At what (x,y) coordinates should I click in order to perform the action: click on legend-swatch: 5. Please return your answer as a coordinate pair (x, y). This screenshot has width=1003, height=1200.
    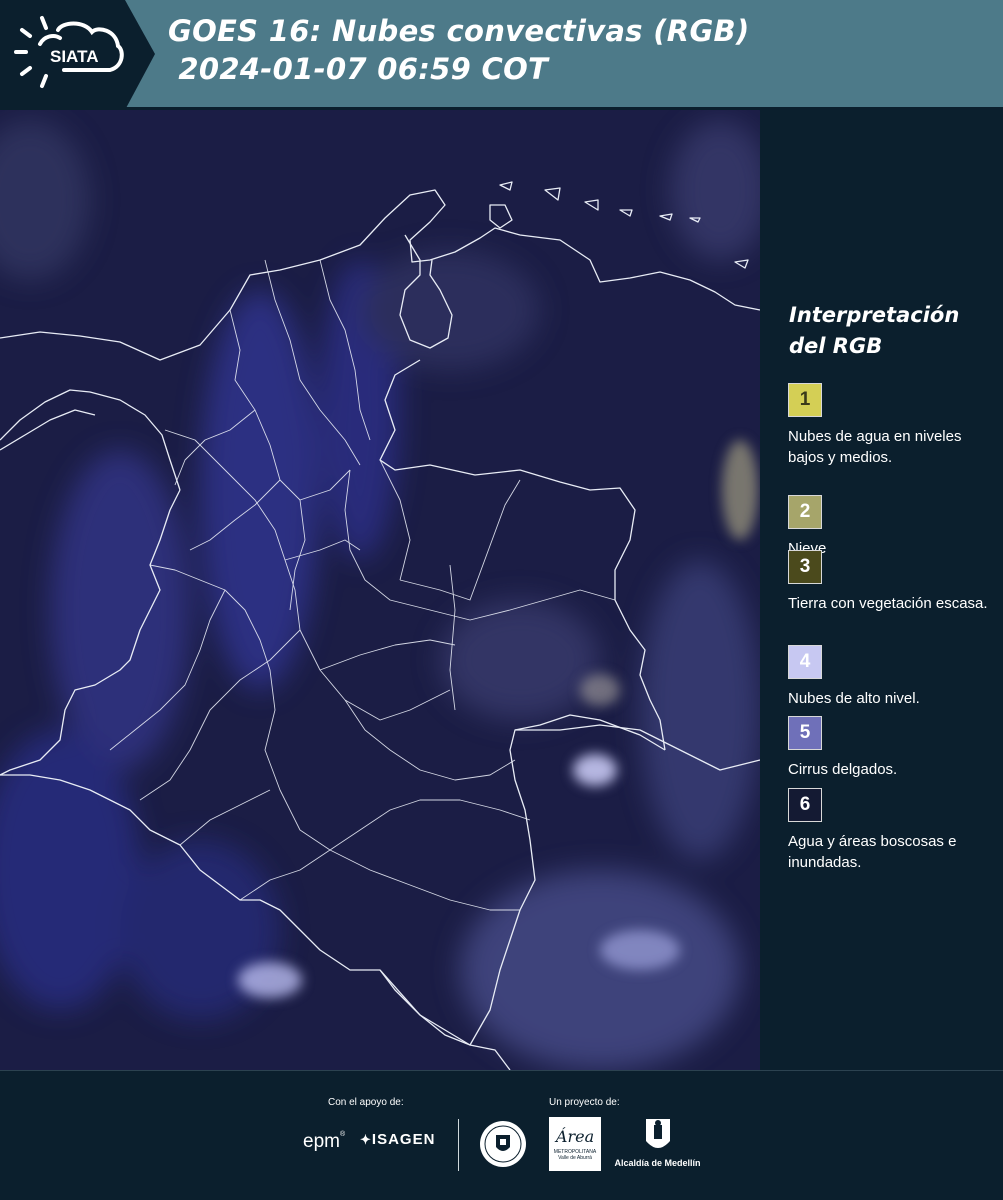
    Looking at the image, I should click on (805, 733).